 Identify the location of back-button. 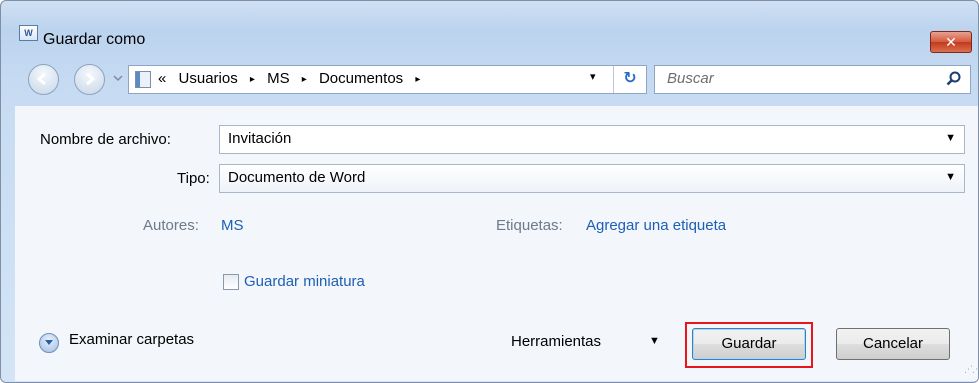
(43, 79).